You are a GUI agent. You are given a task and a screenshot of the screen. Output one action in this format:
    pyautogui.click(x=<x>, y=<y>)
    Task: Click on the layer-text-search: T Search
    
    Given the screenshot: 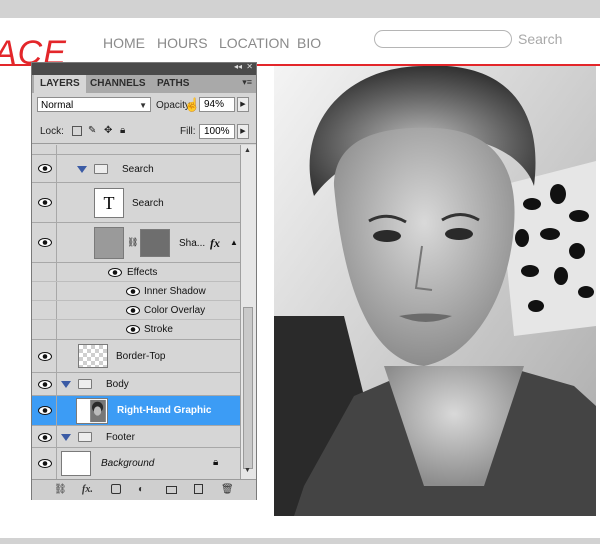 What is the action you would take?
    pyautogui.click(x=136, y=203)
    